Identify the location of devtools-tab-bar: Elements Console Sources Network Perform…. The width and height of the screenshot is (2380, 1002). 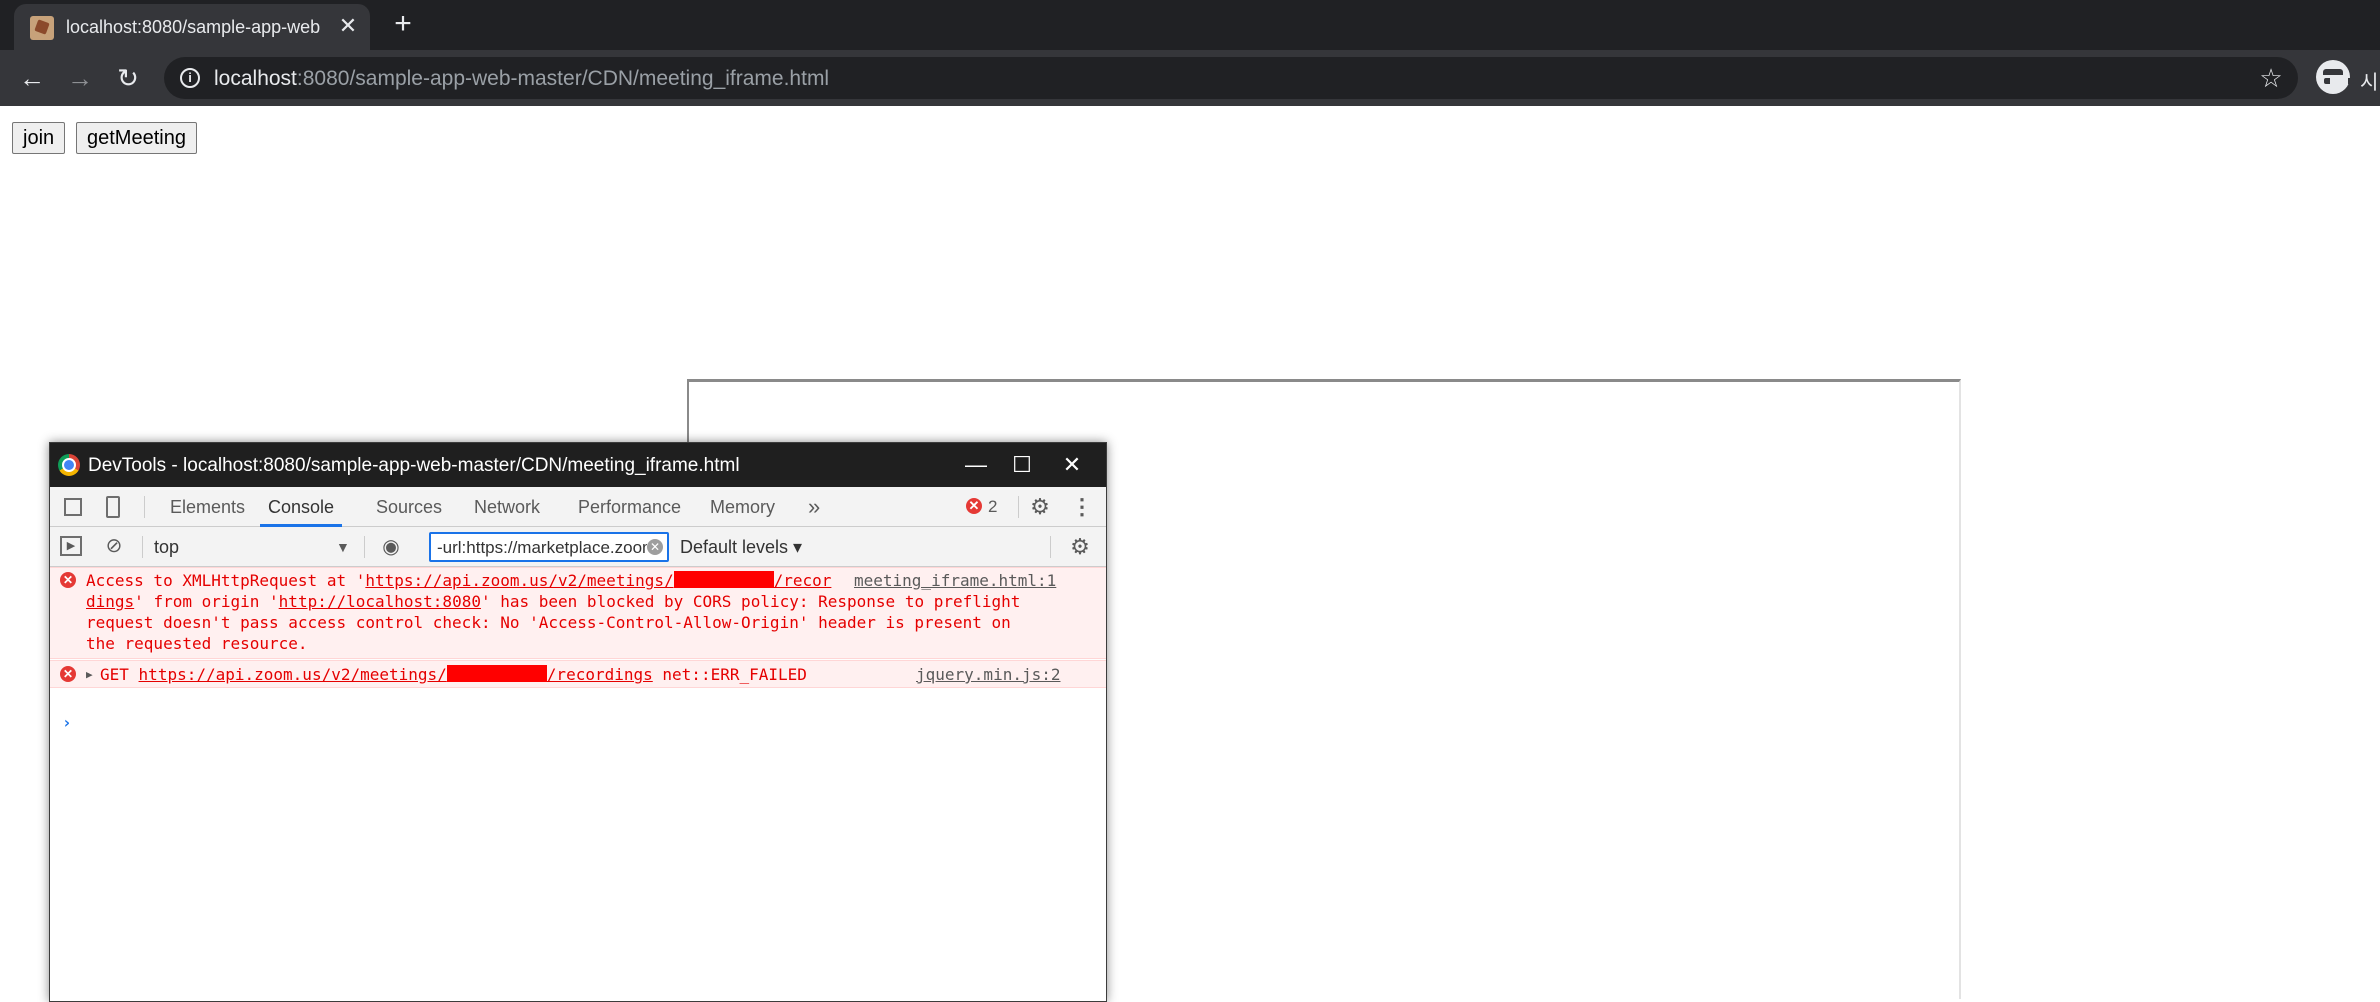
(578, 507).